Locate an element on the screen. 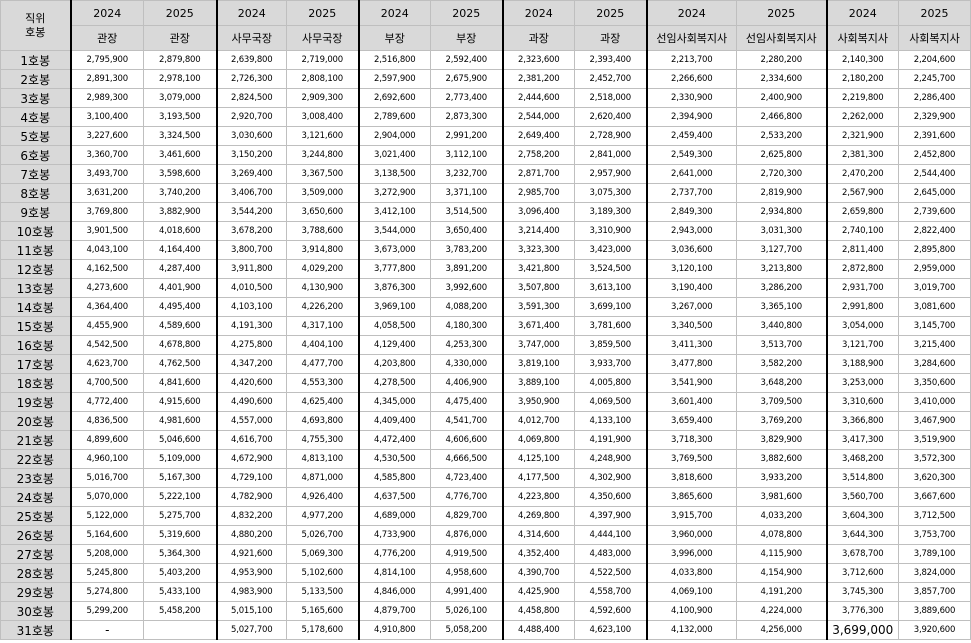 The width and height of the screenshot is (971, 643). salary-value: 2,675,900 is located at coordinates (466, 79).